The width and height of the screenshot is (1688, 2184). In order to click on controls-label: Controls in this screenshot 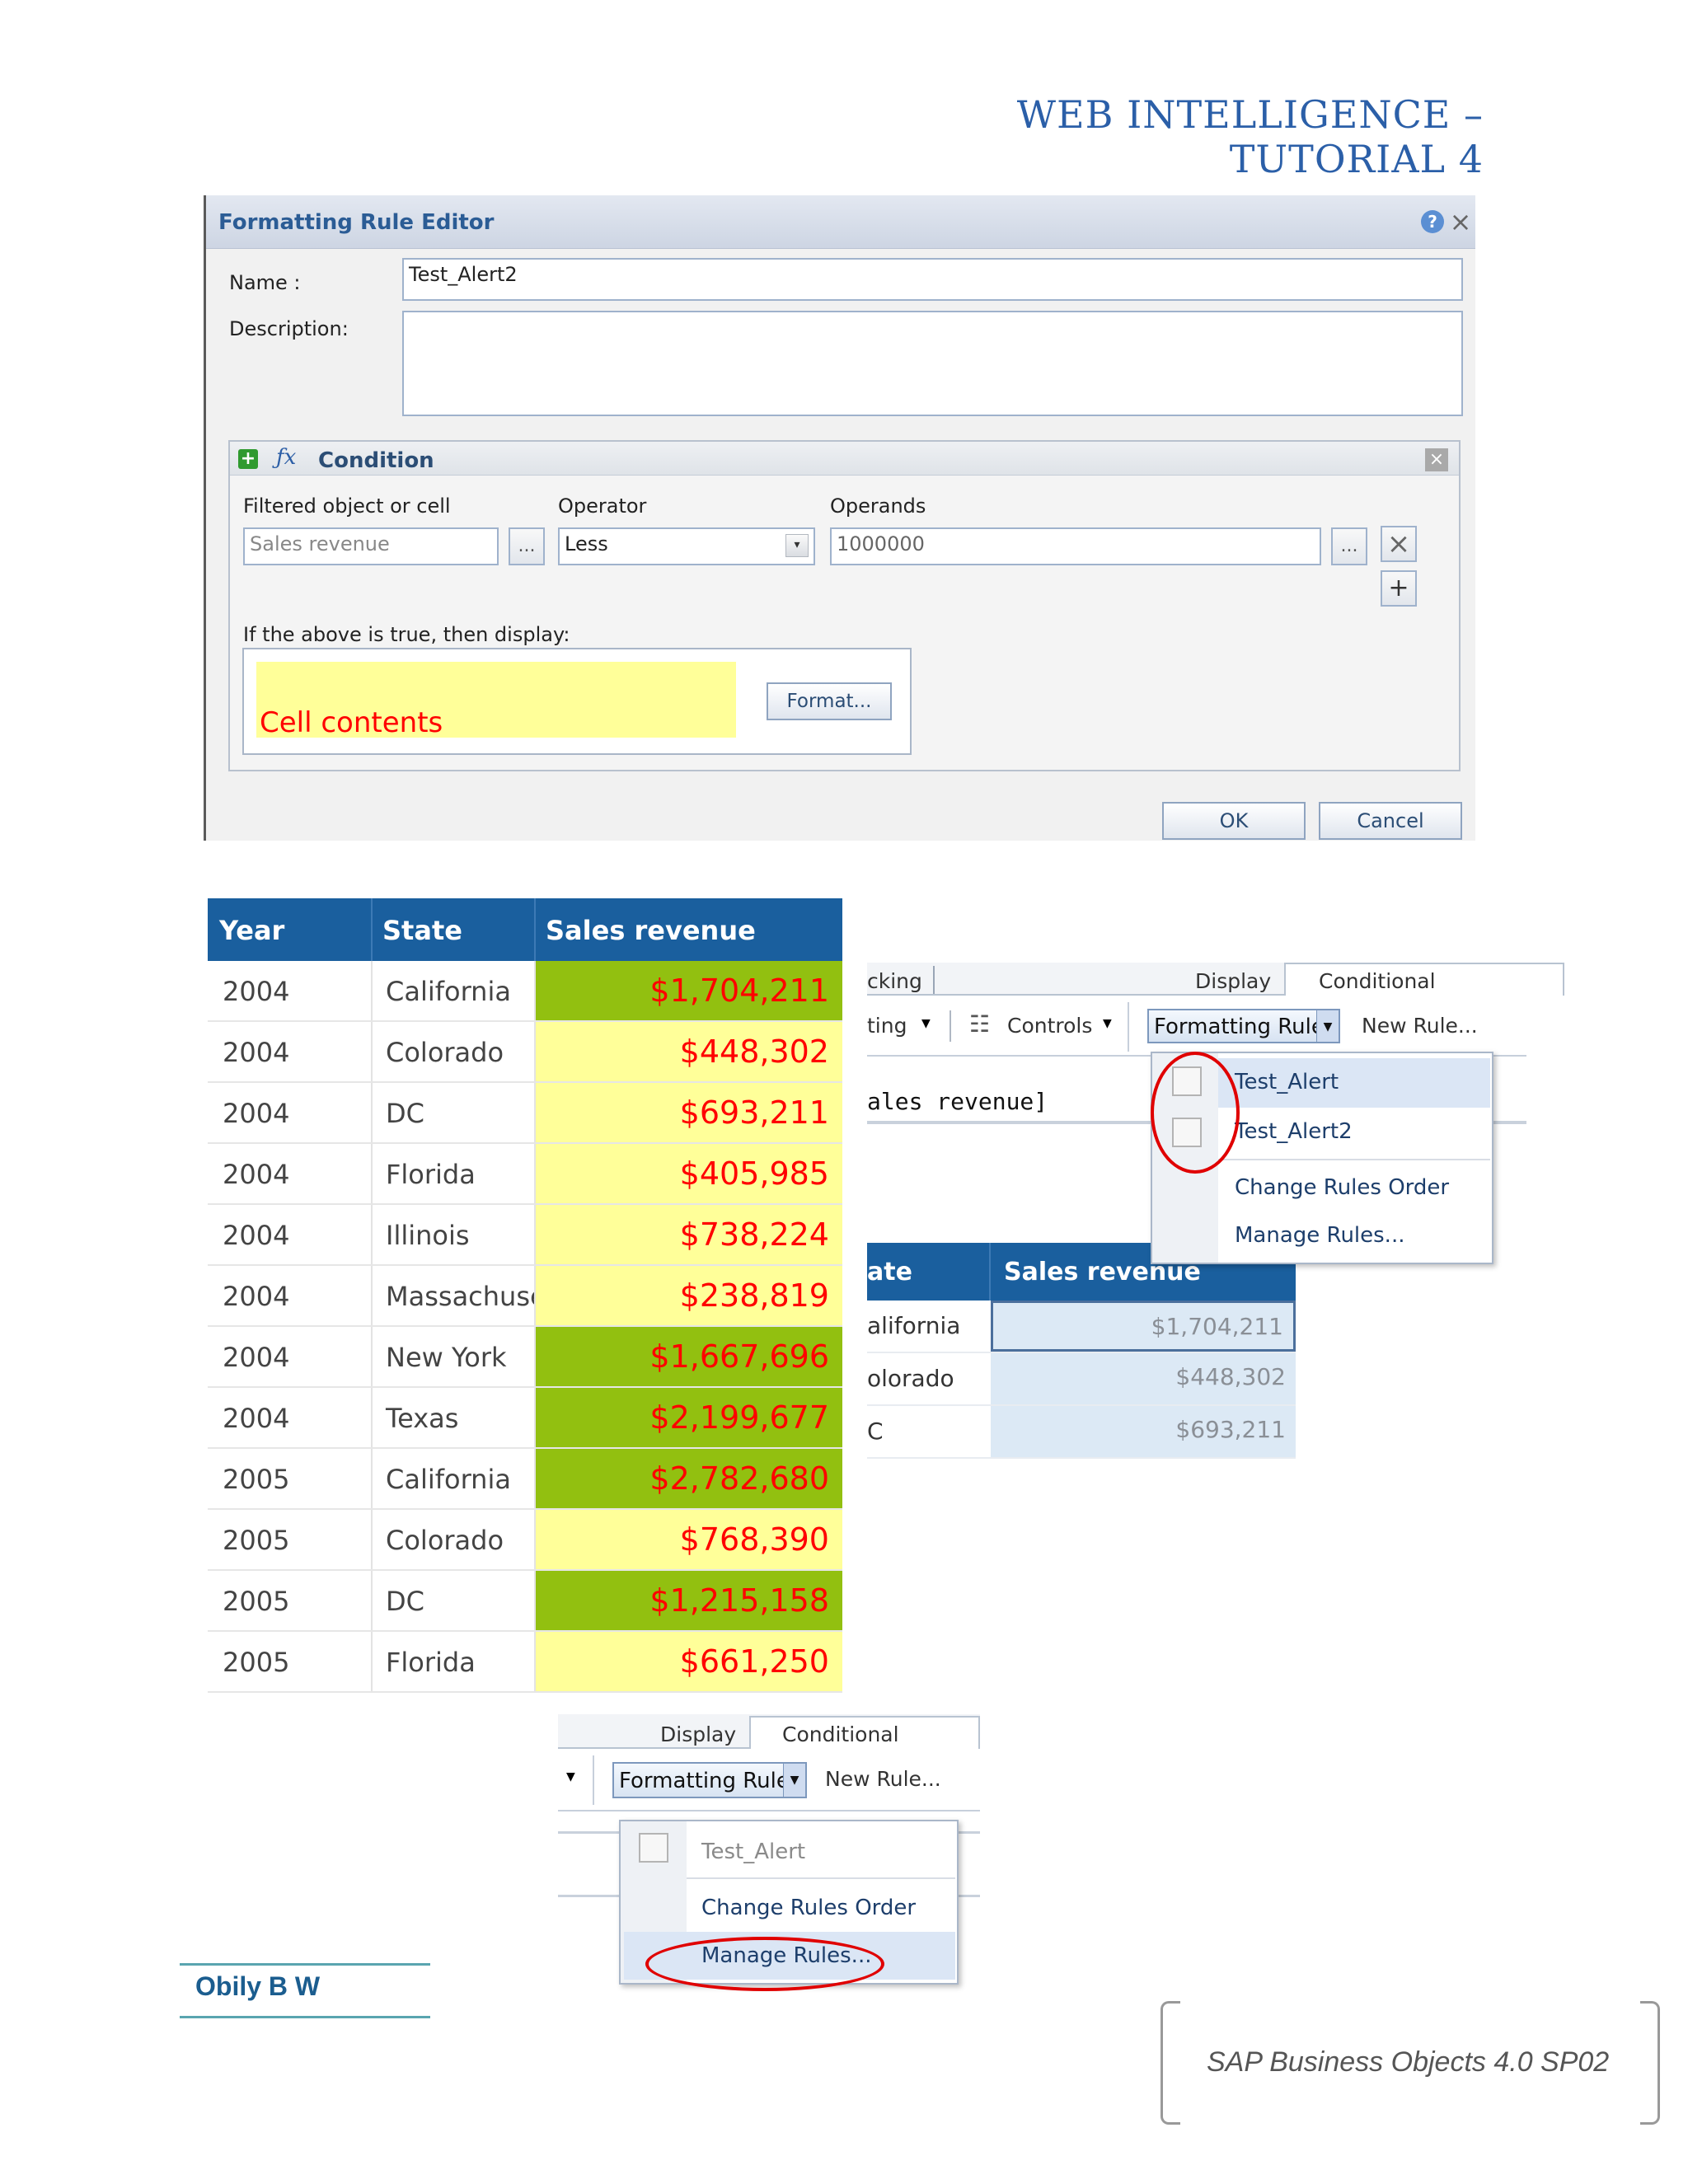, I will do `click(1049, 1026)`.